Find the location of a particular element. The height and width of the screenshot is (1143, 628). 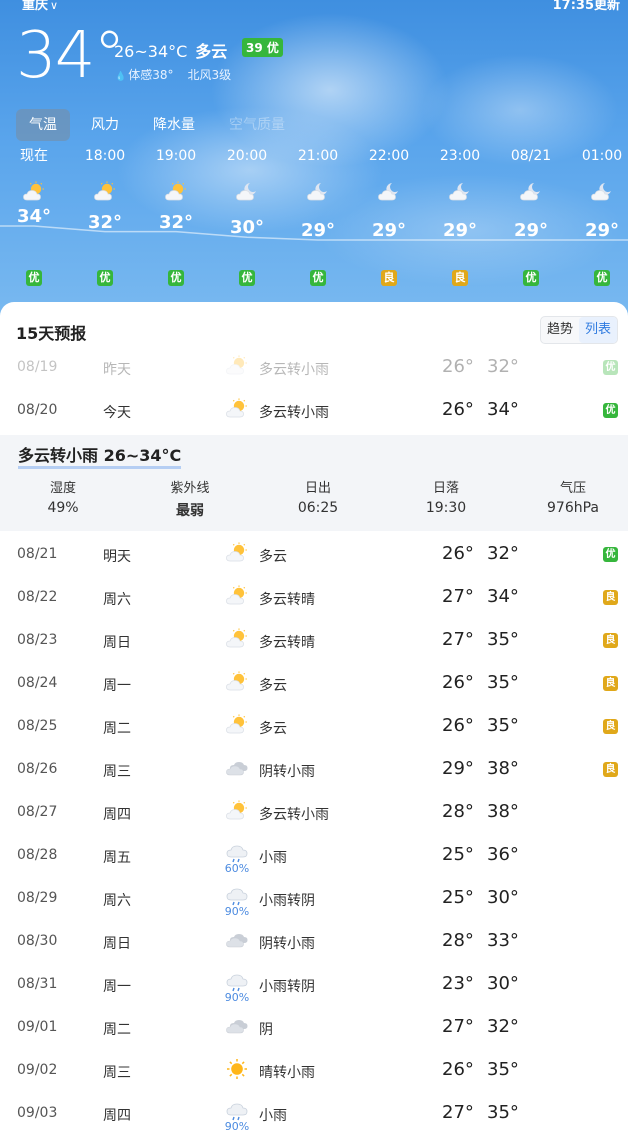

hourly-item: 19:00 32° 优 is located at coordinates (176, 216).